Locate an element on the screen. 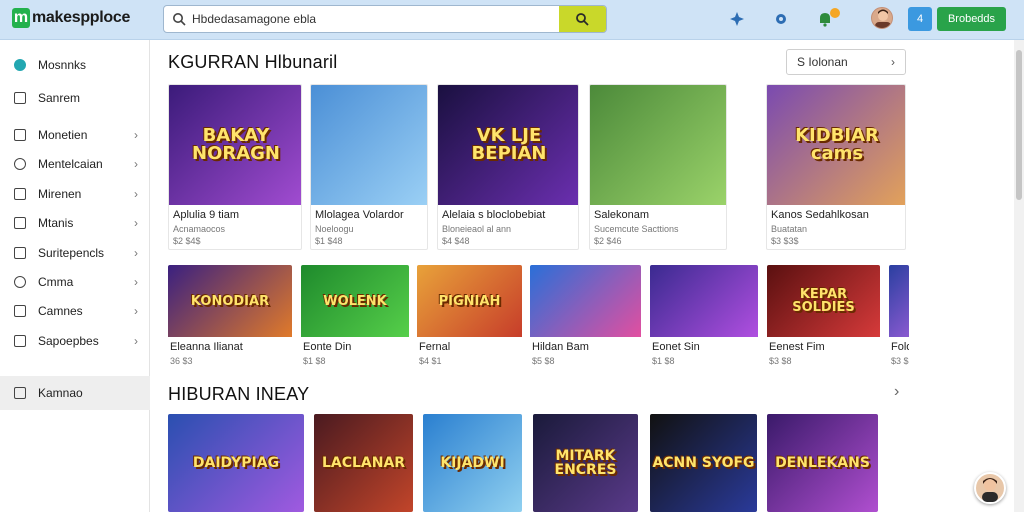 This screenshot has height=512, width=1024. logo-icon: m is located at coordinates (21, 18).